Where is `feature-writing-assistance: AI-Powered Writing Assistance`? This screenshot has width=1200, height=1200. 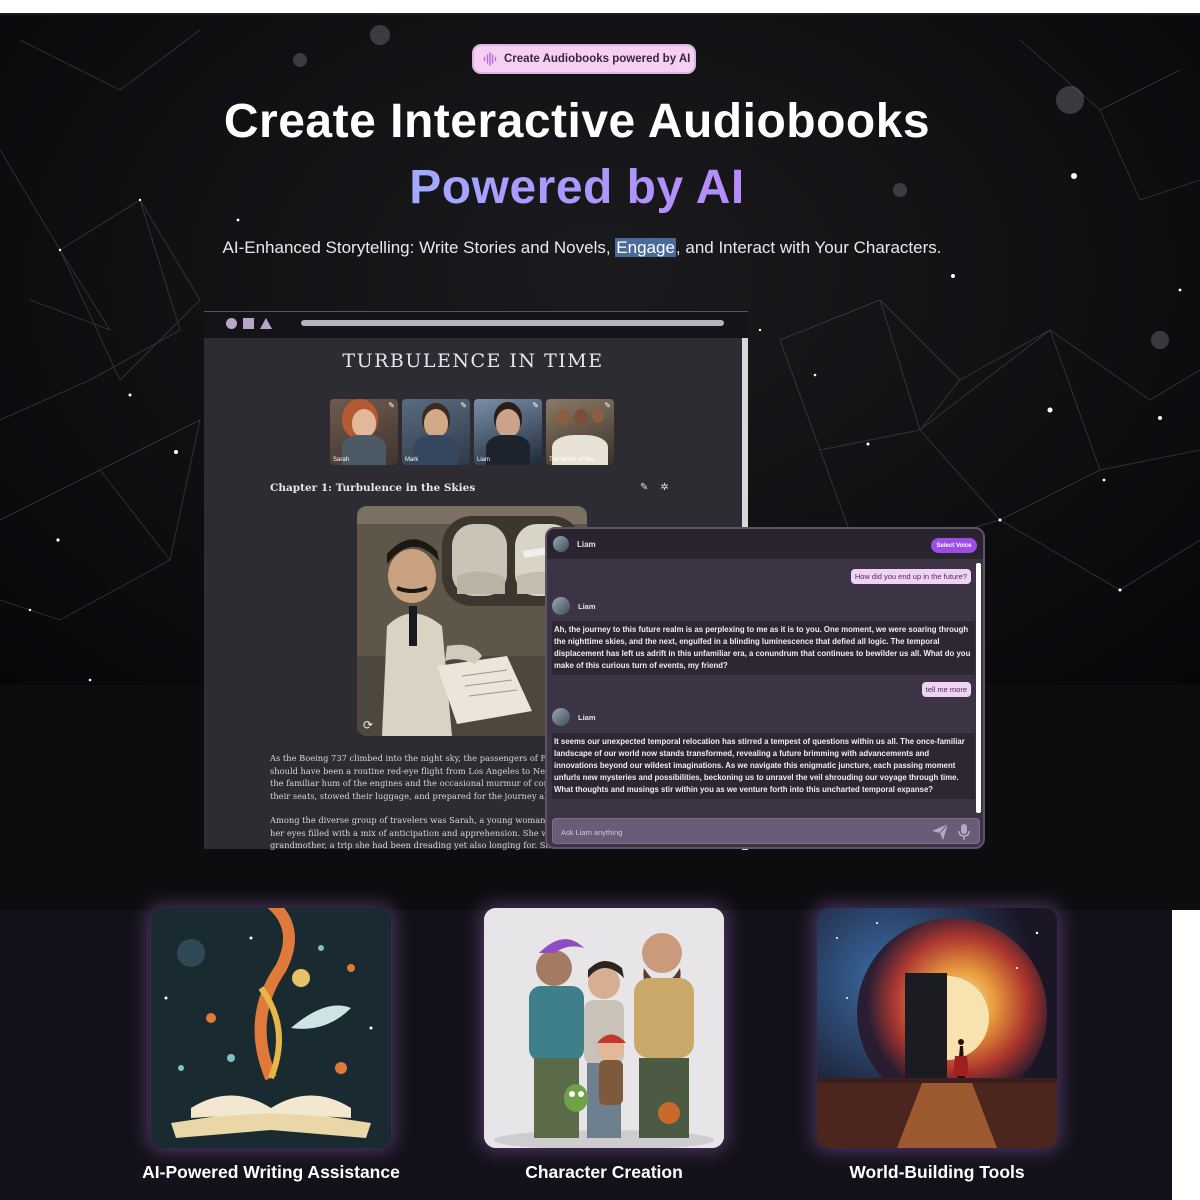 feature-writing-assistance: AI-Powered Writing Assistance is located at coordinates (271, 1045).